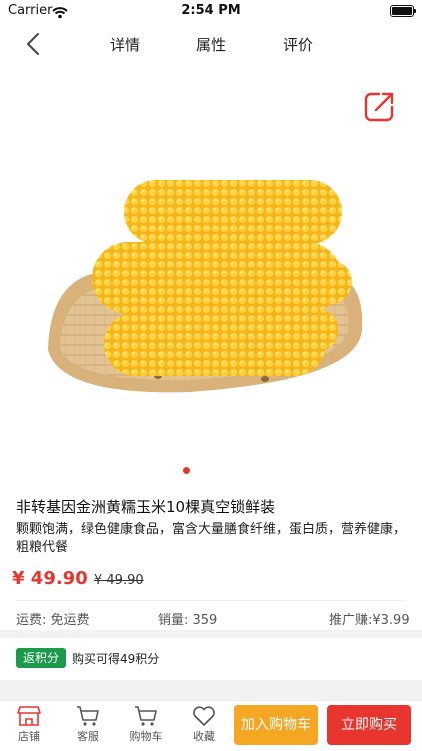 This screenshot has width=422, height=751. Describe the element at coordinates (204, 736) in the screenshot. I see `favorite-label: 收藏` at that location.